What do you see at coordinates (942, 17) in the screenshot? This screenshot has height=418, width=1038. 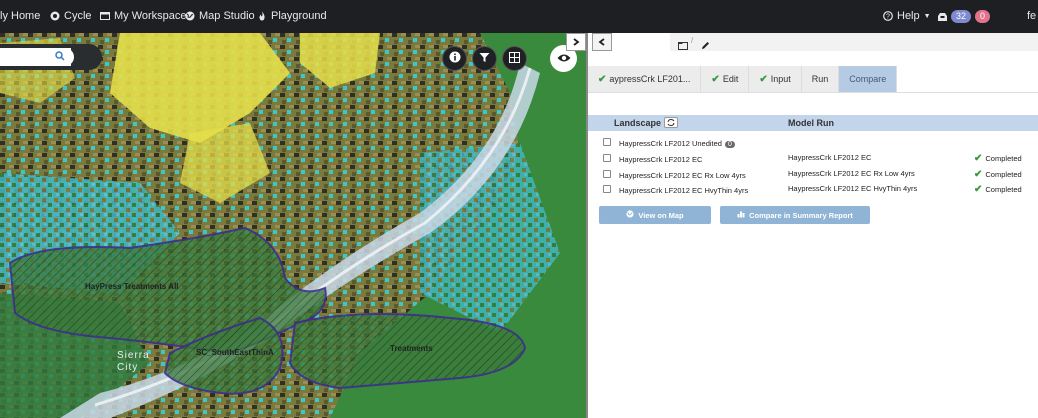 I see `inbox-icon` at bounding box center [942, 17].